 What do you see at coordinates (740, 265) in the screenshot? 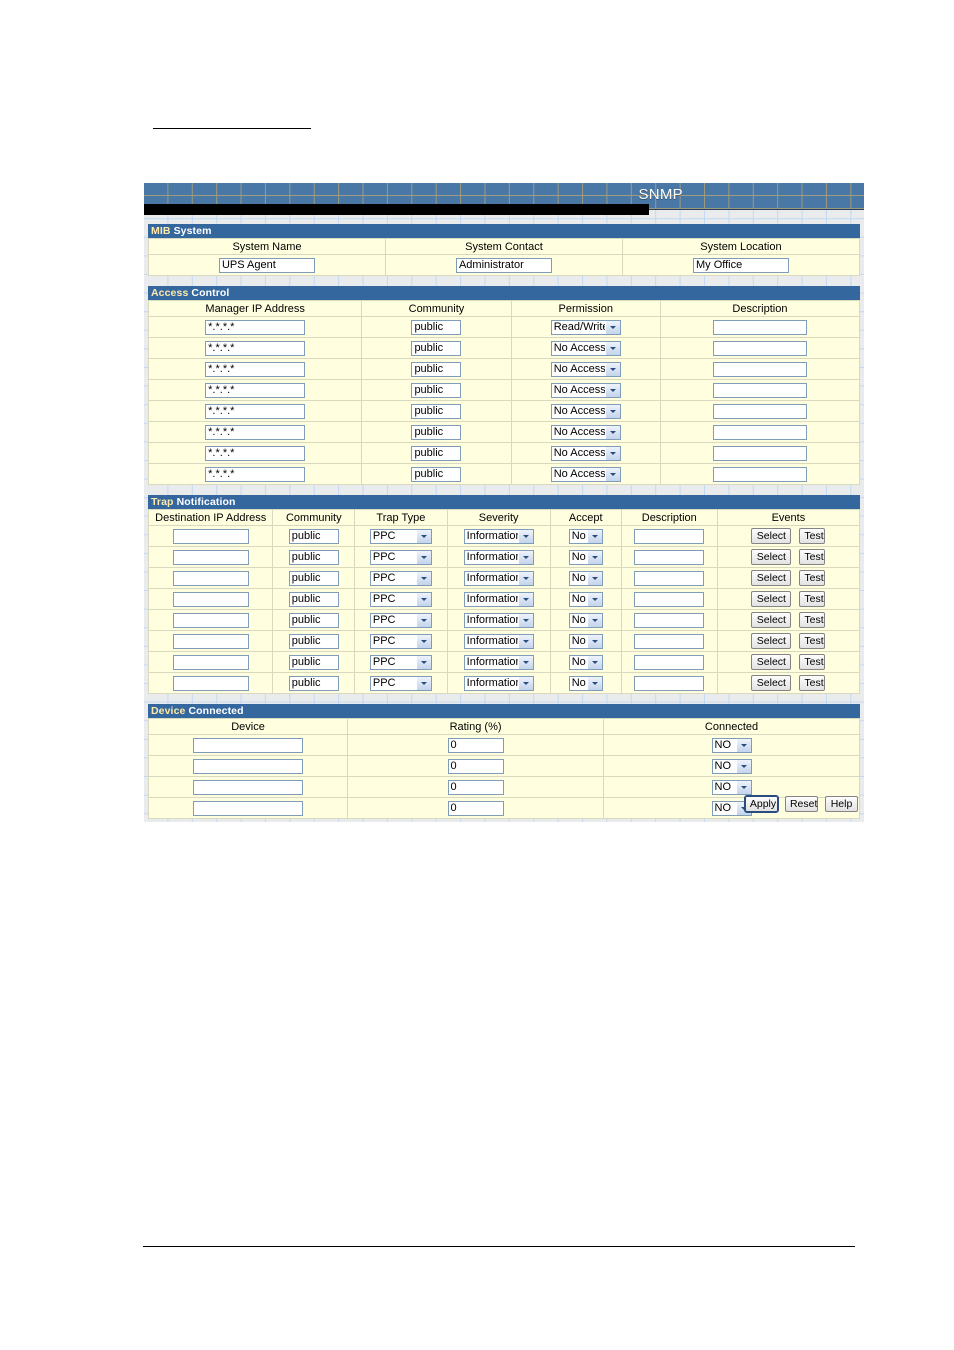
I see `system-location-input` at bounding box center [740, 265].